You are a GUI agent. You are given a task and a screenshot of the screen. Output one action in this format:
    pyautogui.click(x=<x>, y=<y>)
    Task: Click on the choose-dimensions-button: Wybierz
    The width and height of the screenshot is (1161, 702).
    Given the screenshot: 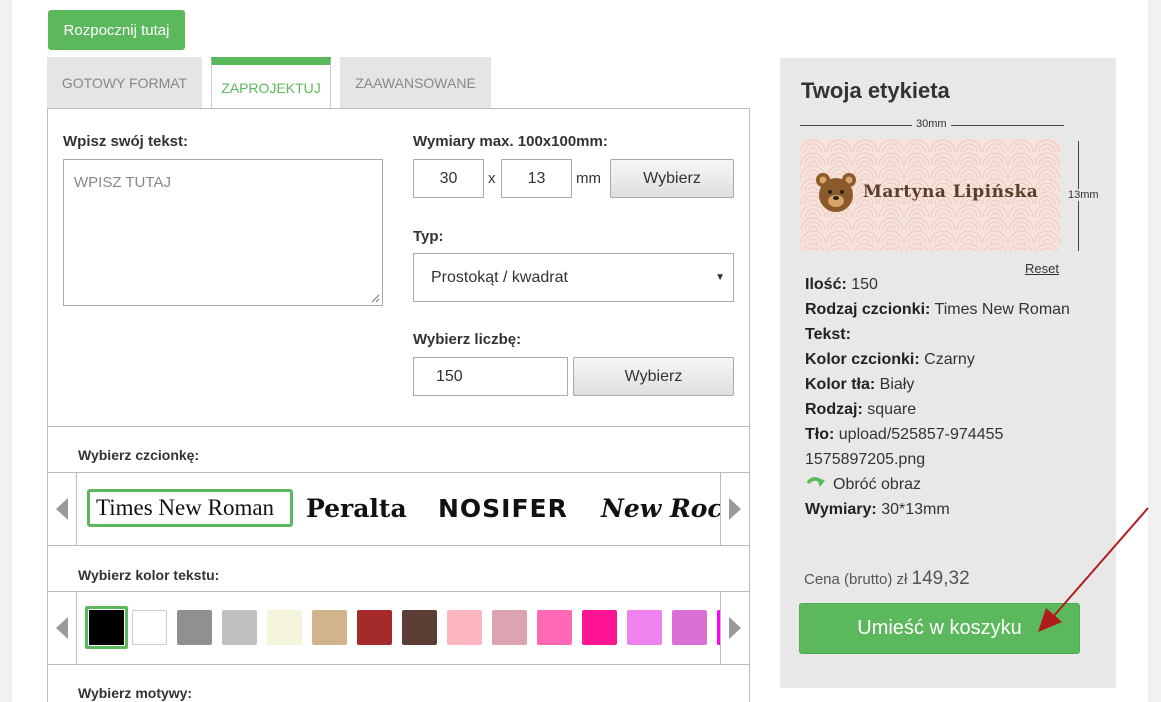 What is the action you would take?
    pyautogui.click(x=672, y=178)
    